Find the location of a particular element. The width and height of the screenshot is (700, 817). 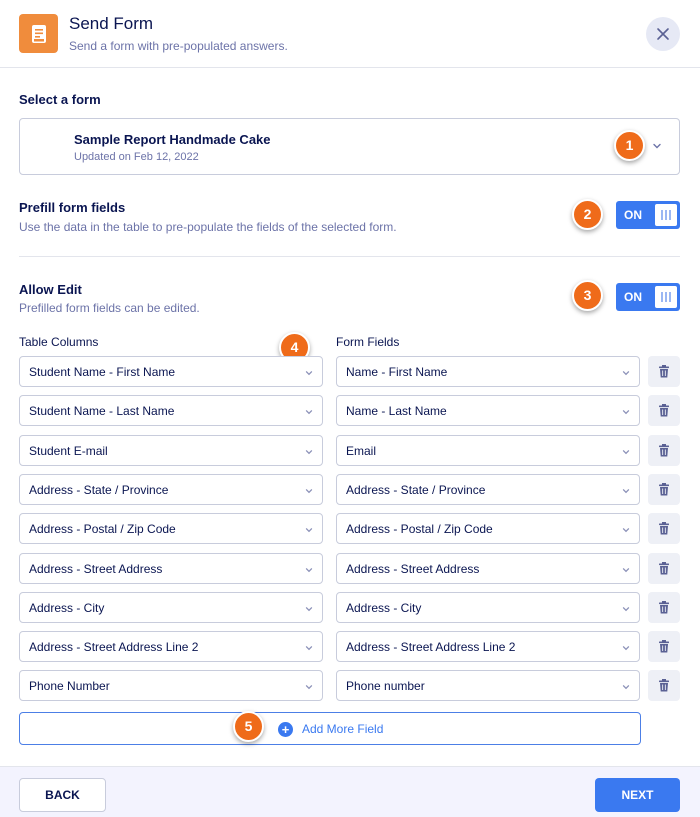

table-column-select: Address - State / Province is located at coordinates (171, 489).